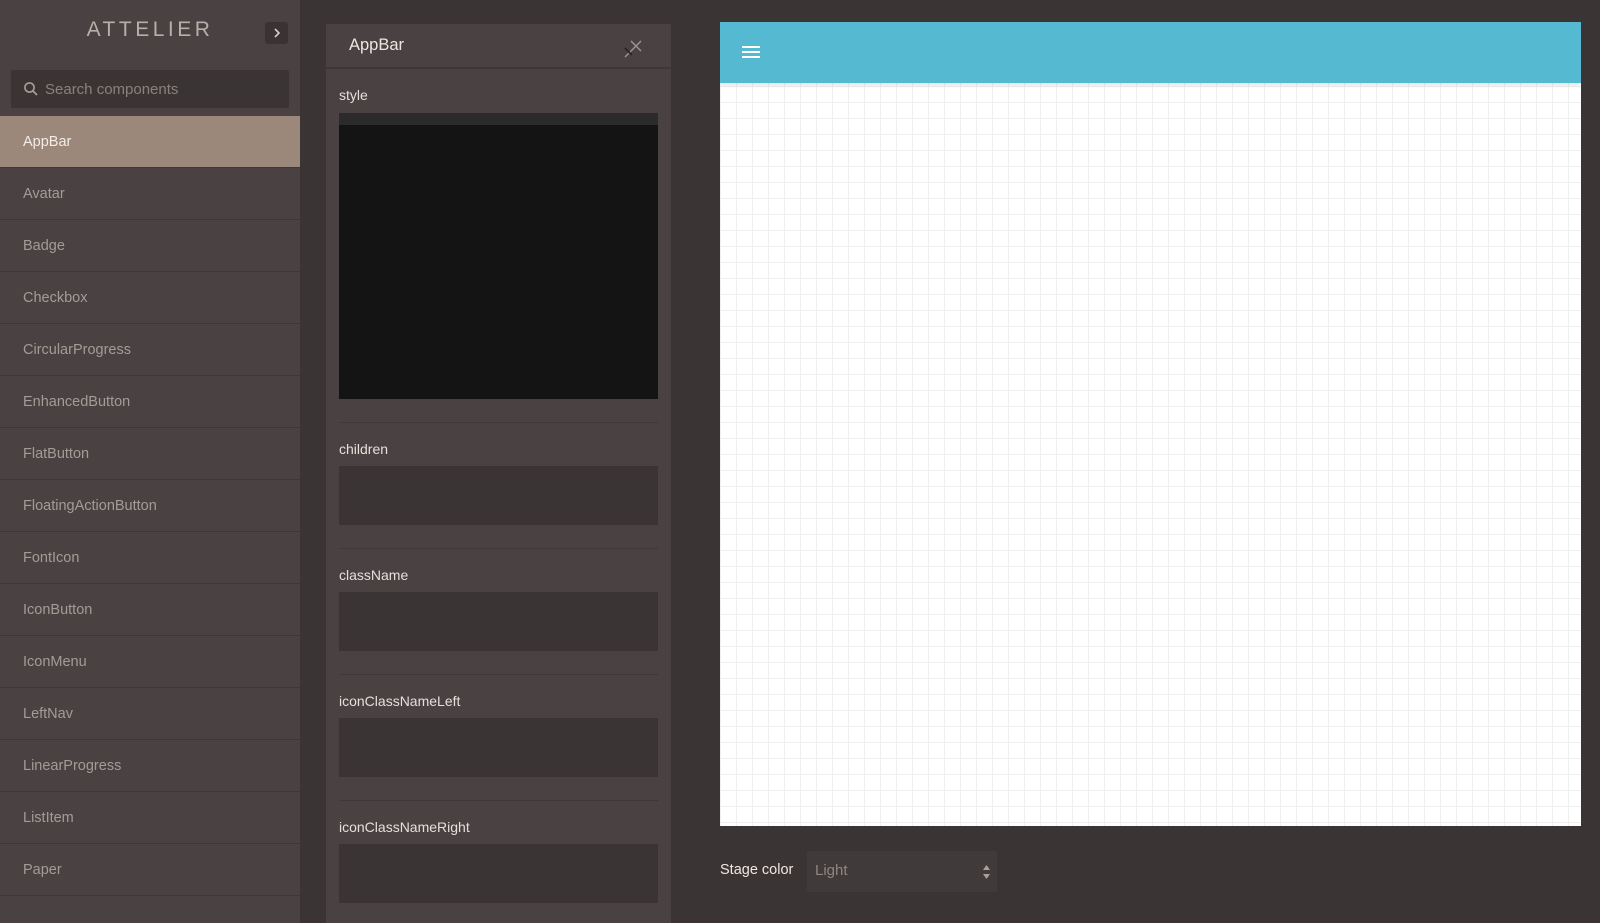 The image size is (1600, 923). Describe the element at coordinates (374, 575) in the screenshot. I see `prop-label: className` at that location.